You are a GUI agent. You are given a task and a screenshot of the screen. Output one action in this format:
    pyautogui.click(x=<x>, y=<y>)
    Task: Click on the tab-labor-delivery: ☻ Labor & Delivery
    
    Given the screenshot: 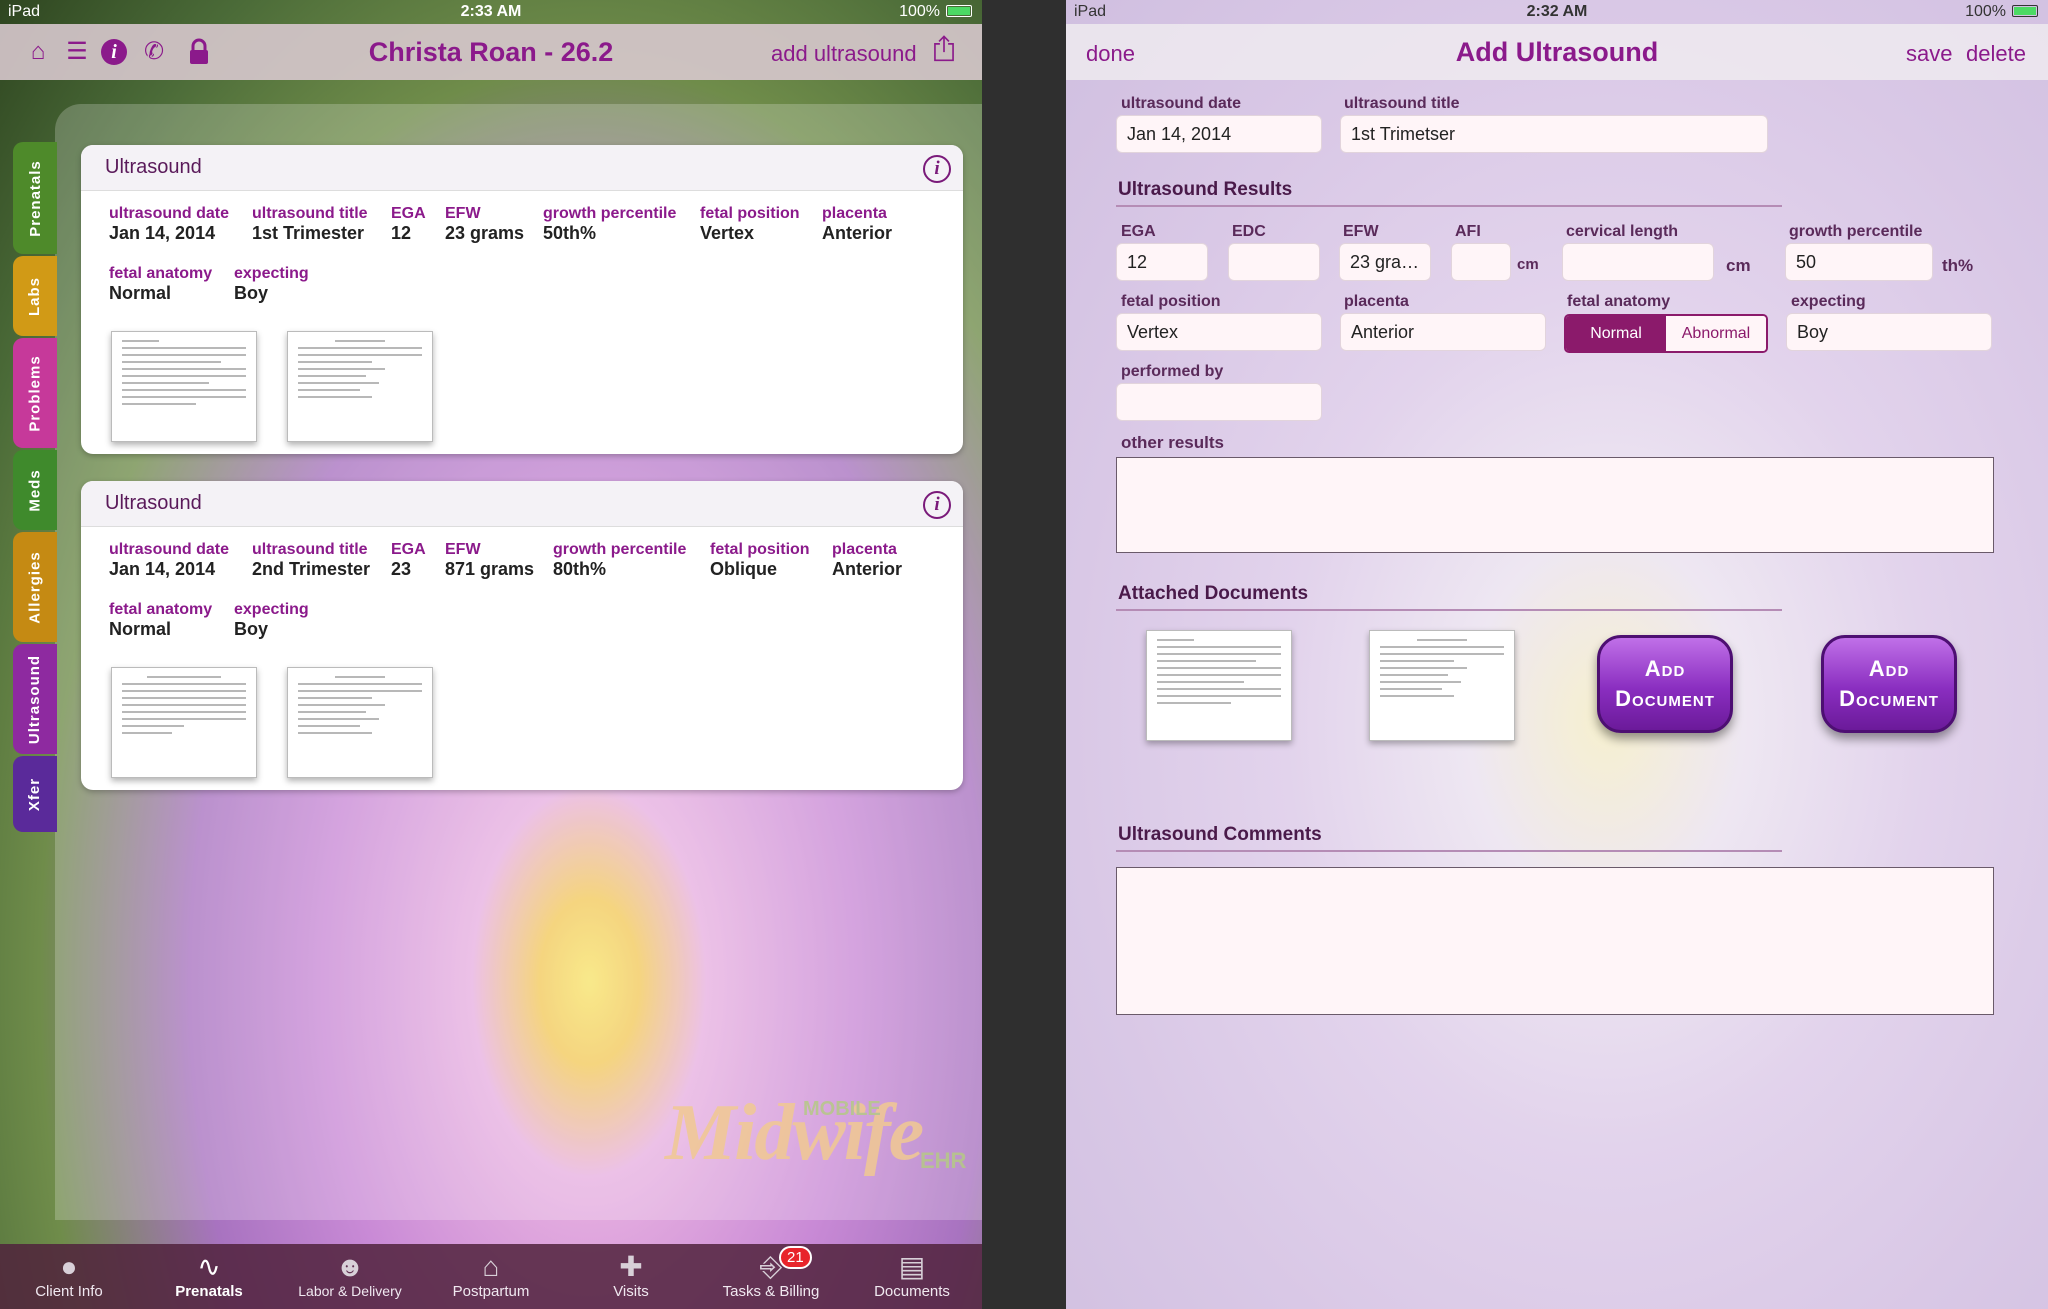 What is the action you would take?
    pyautogui.click(x=350, y=1276)
    